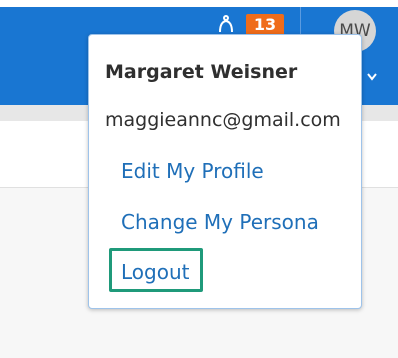  I want to click on logout-link: Logout, so click(155, 272).